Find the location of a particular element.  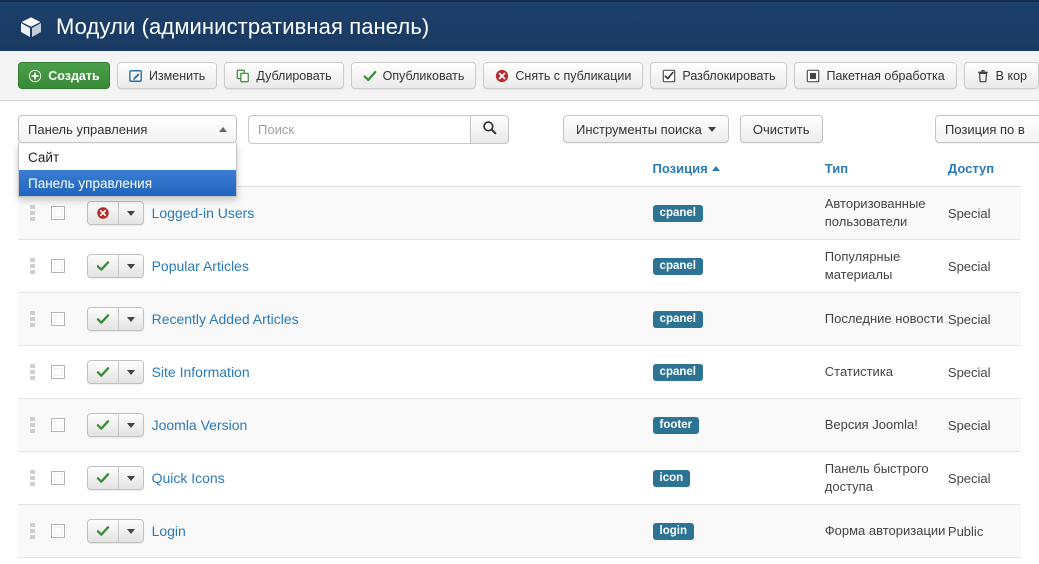

caret-up-icon is located at coordinates (223, 129).